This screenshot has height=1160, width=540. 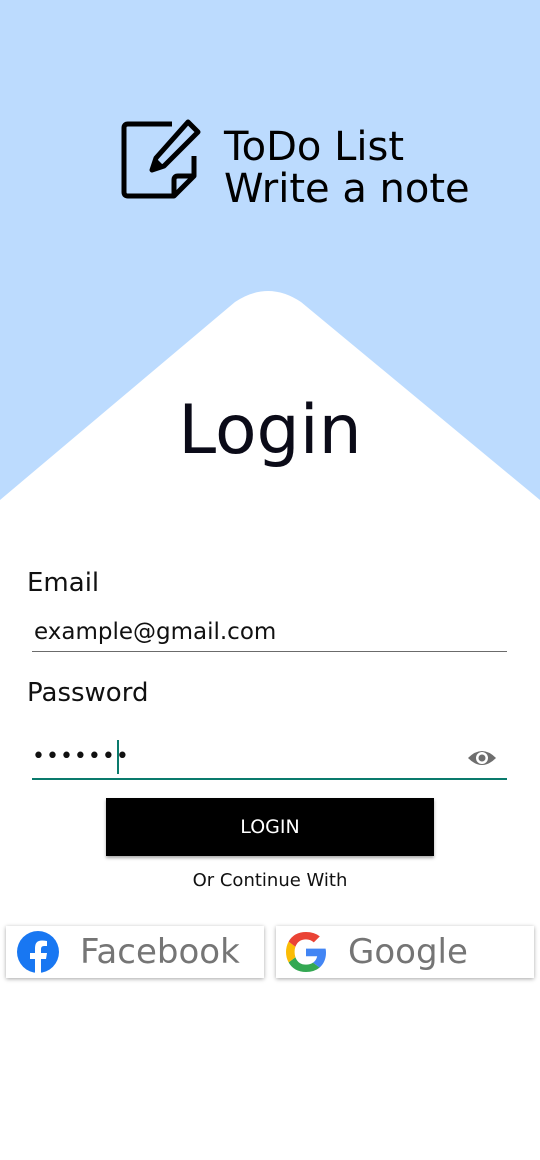 I want to click on google-button: Google, so click(x=405, y=952).